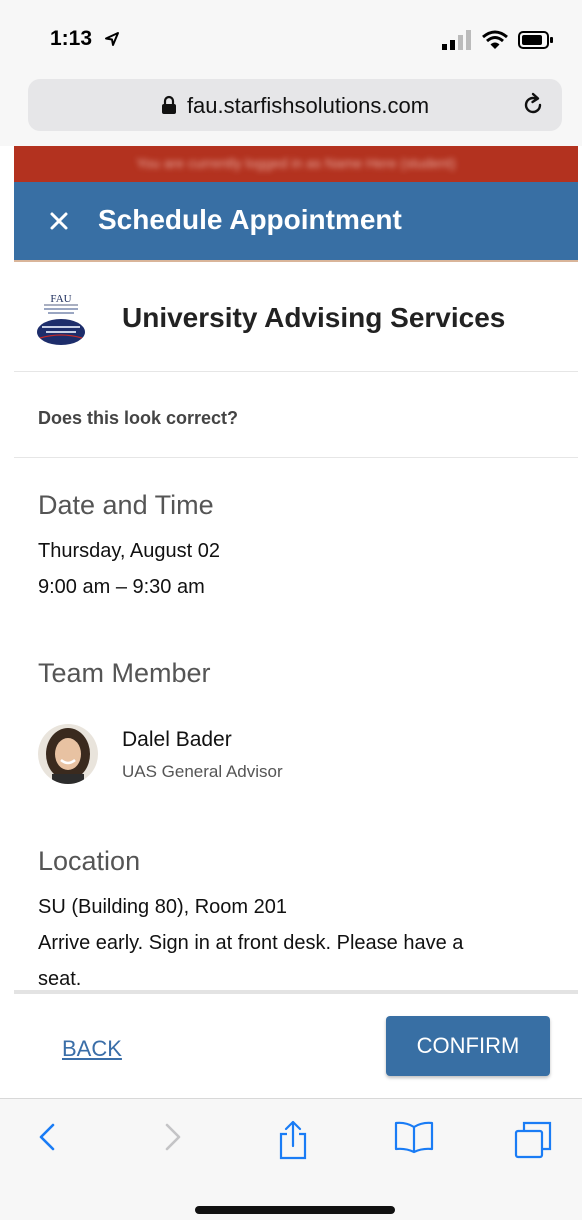 Image resolution: width=582 pixels, height=1220 pixels. I want to click on date-time-heading: Date and Time, so click(126, 505).